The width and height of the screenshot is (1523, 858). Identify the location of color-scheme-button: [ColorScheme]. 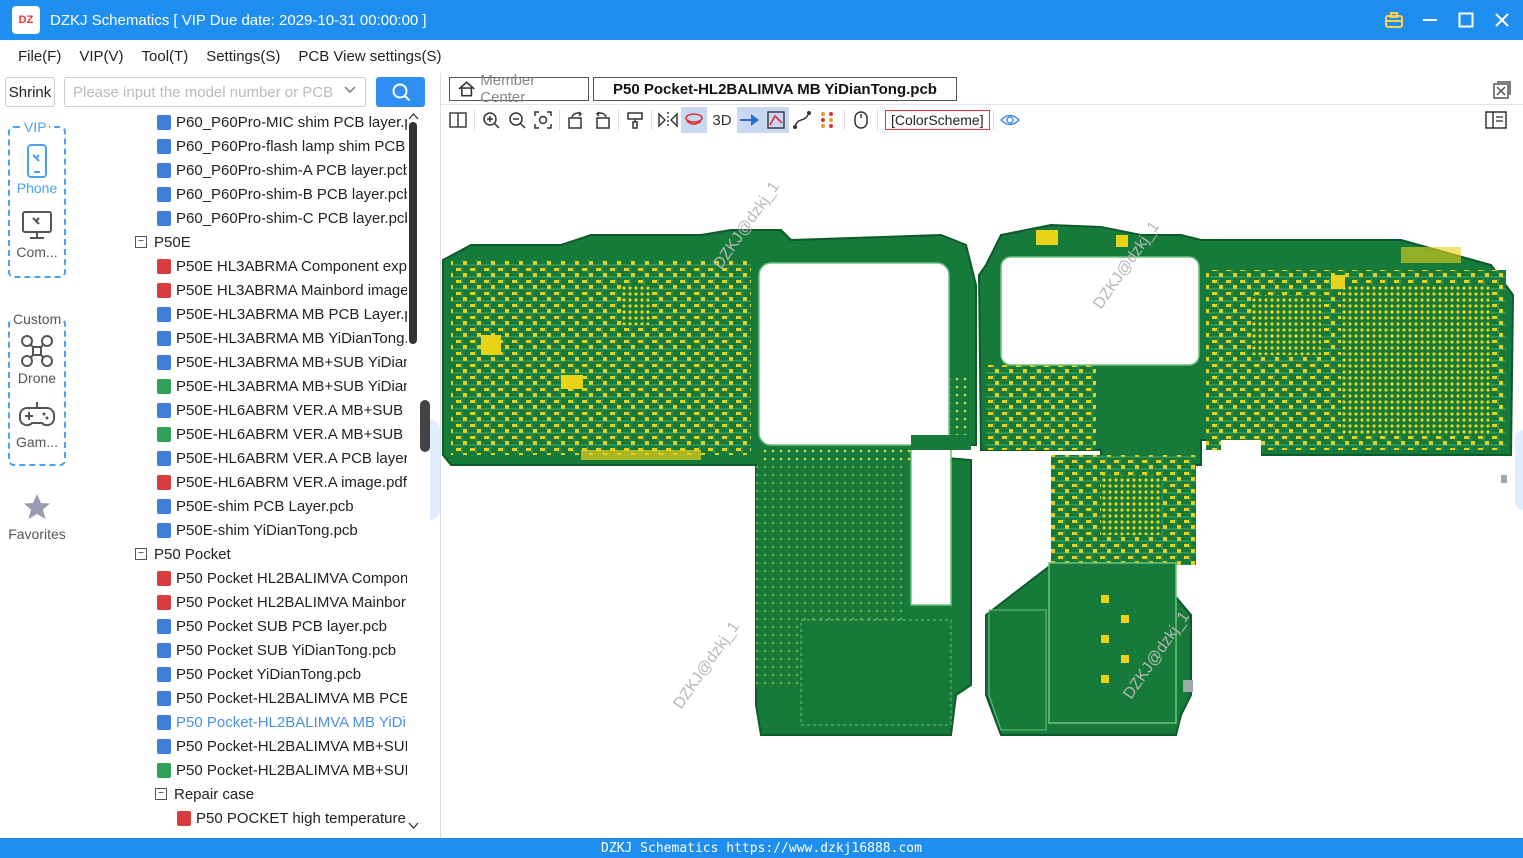
(937, 120).